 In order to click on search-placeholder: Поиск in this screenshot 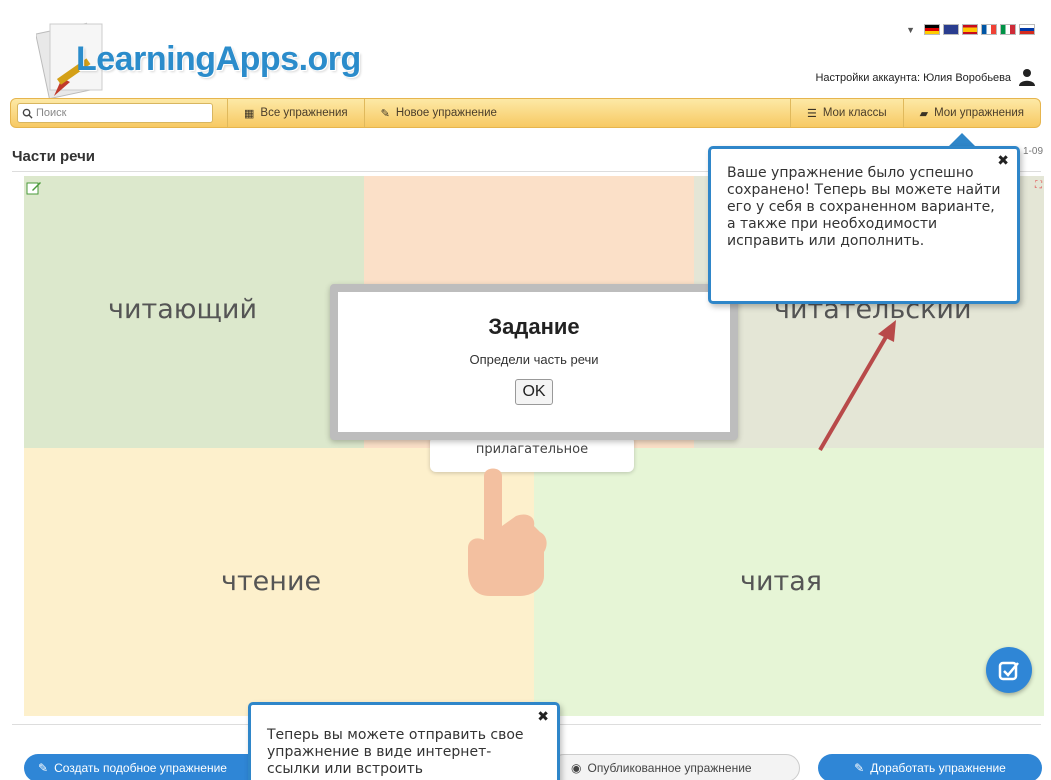, I will do `click(51, 113)`.